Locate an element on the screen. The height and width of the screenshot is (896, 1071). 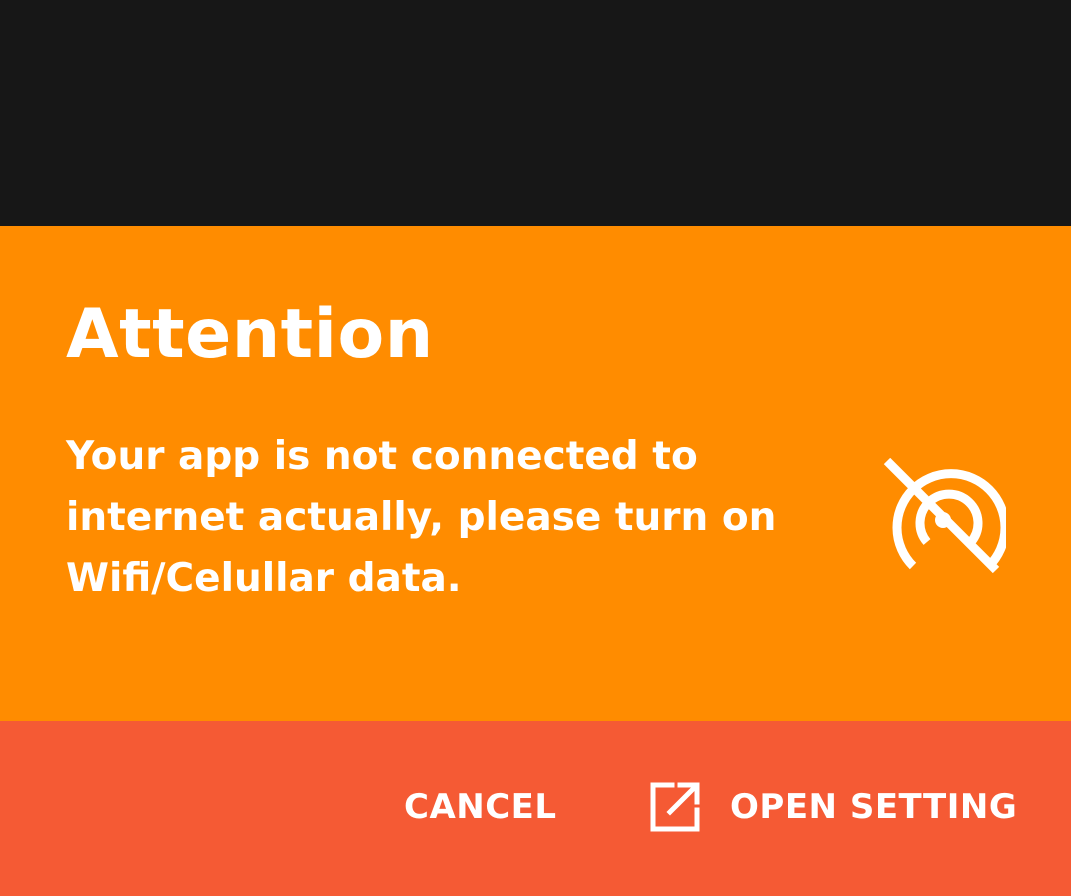
cancel-button-label: CANCEL is located at coordinates (480, 807).